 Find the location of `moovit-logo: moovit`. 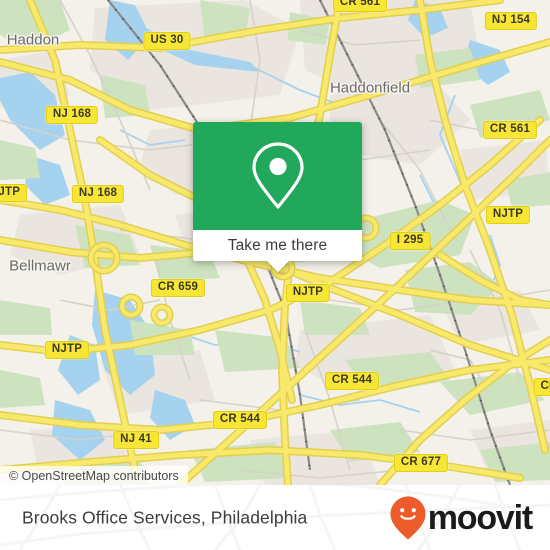

moovit-logo: moovit is located at coordinates (461, 518).